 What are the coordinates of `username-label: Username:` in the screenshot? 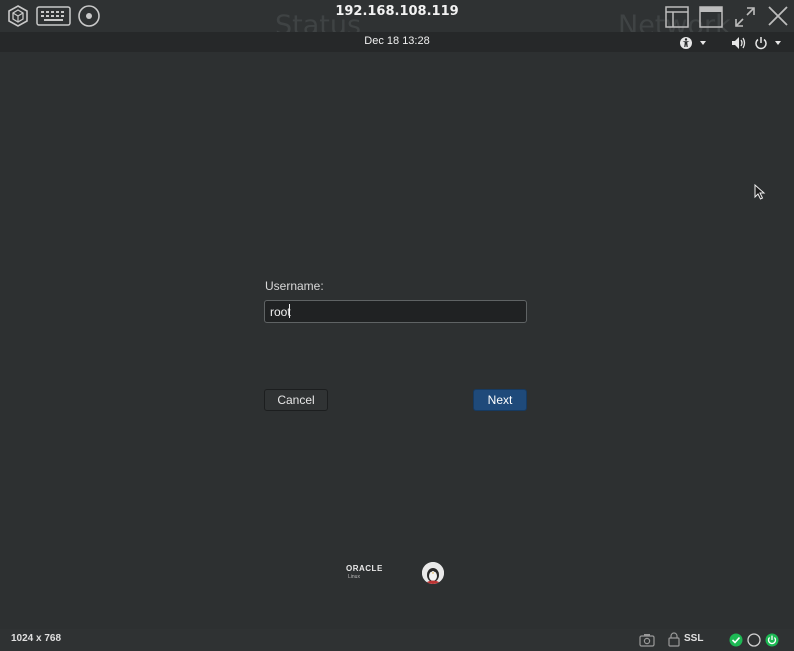 It's located at (294, 286).